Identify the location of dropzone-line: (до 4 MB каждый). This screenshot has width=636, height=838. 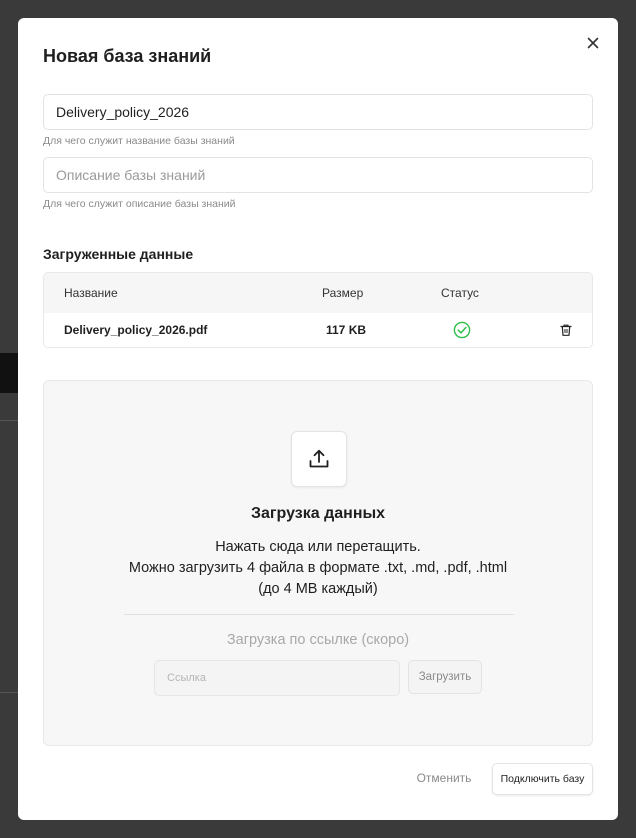
(318, 589).